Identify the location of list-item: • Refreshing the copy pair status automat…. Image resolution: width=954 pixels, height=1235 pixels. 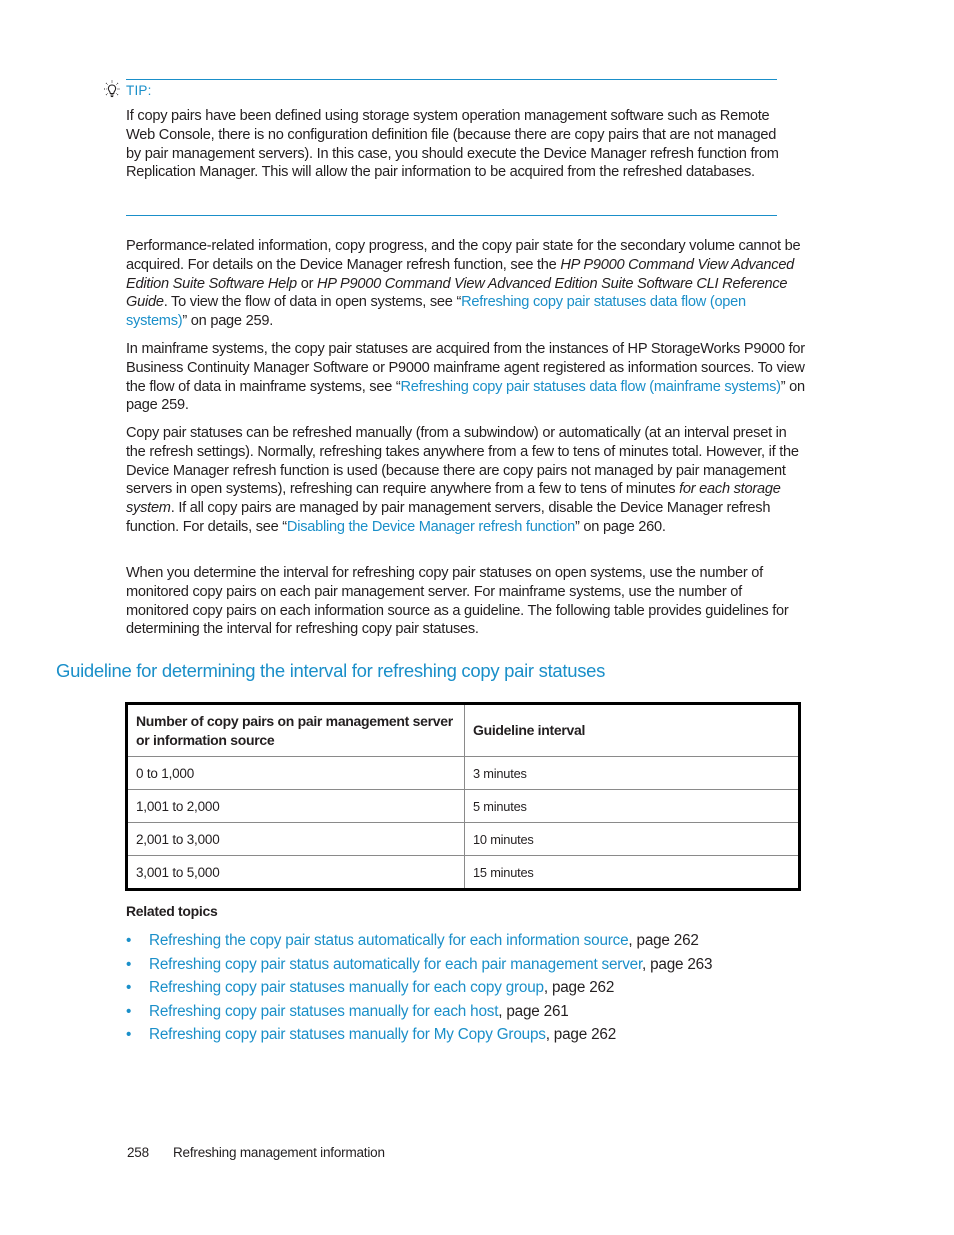
(419, 941).